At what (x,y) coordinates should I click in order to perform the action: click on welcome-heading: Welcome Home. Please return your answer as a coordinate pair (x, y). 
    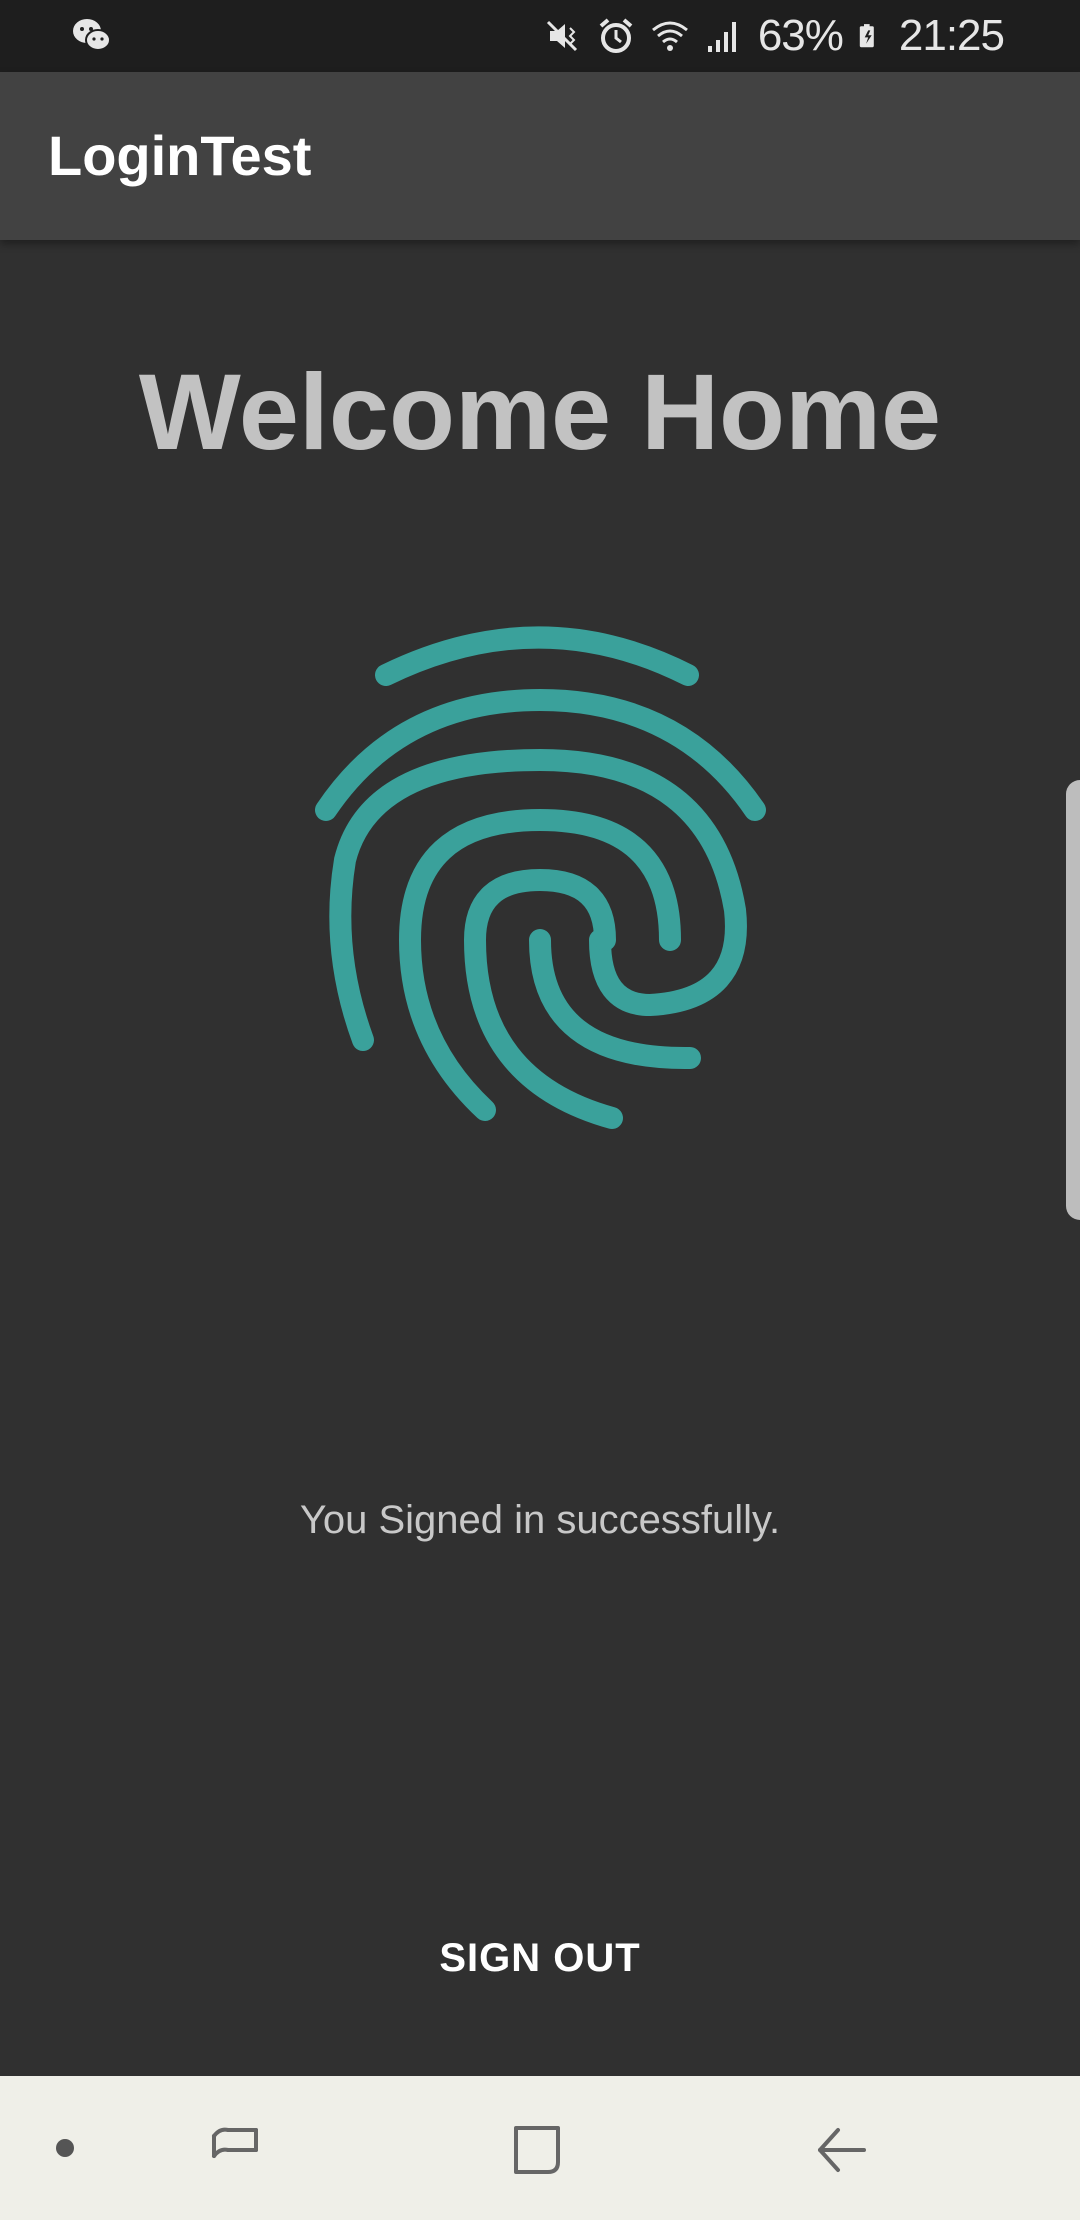
    Looking at the image, I should click on (540, 411).